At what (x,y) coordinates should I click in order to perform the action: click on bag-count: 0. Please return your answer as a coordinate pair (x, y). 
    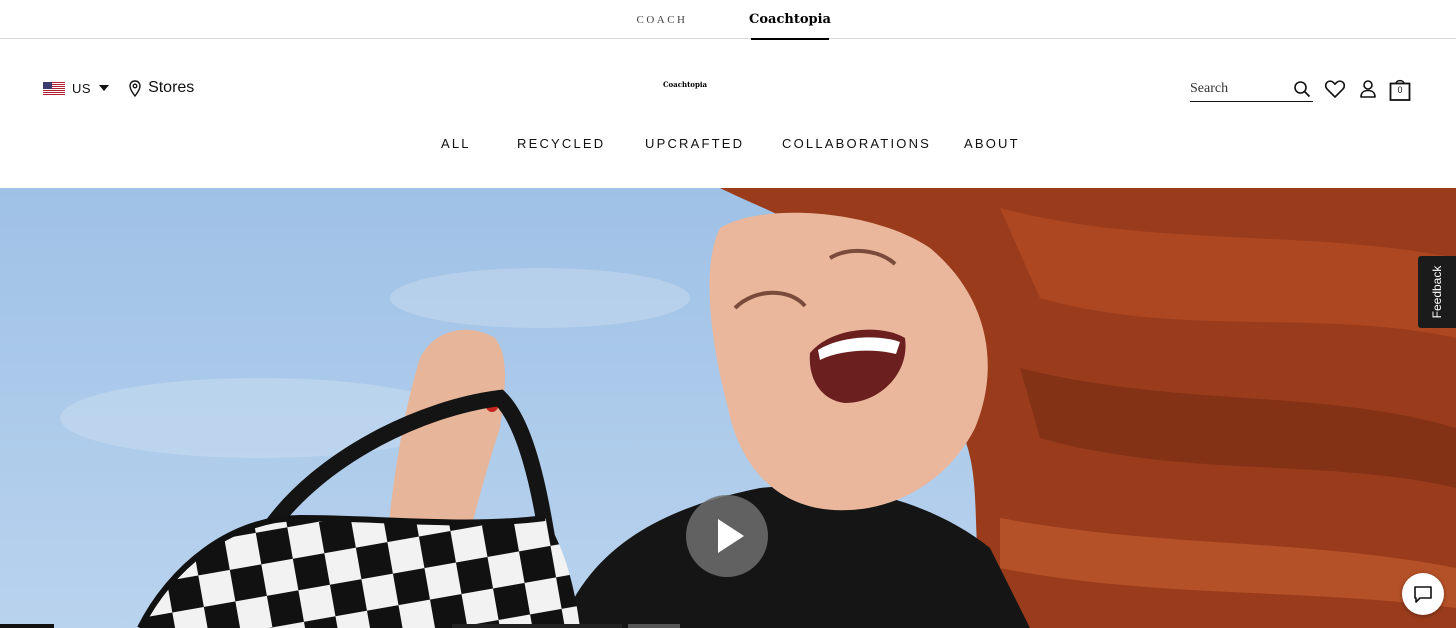
    Looking at the image, I should click on (1400, 90).